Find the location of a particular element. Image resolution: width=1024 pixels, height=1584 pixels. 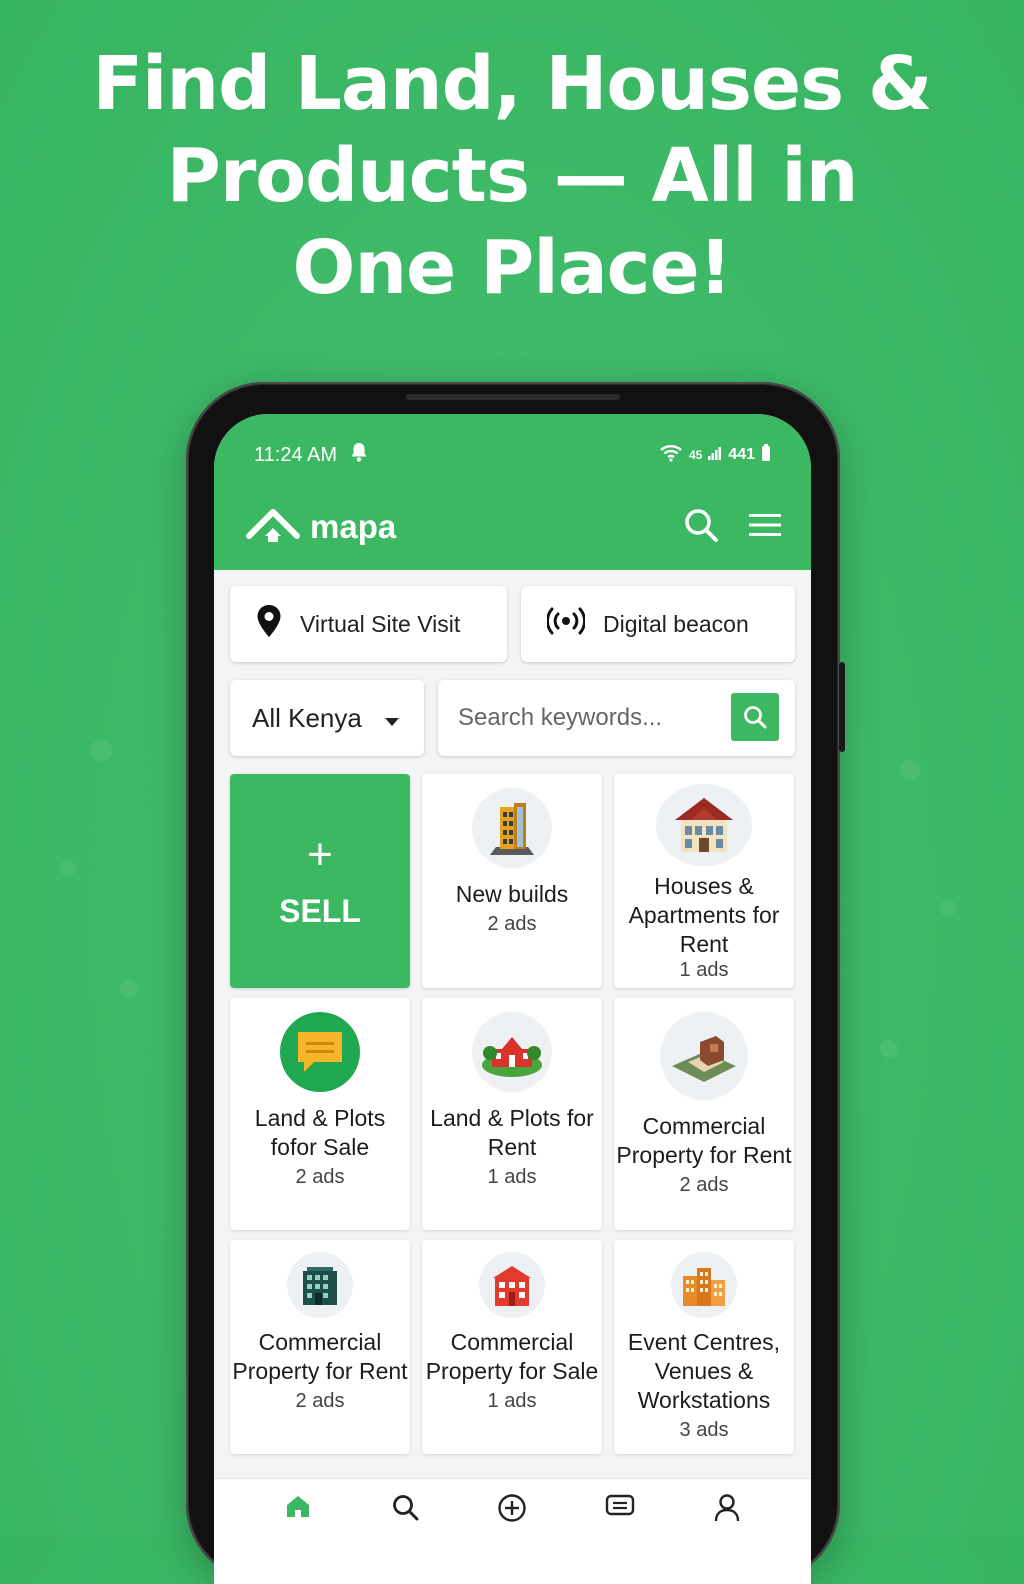

plus-icon: + is located at coordinates (320, 854).